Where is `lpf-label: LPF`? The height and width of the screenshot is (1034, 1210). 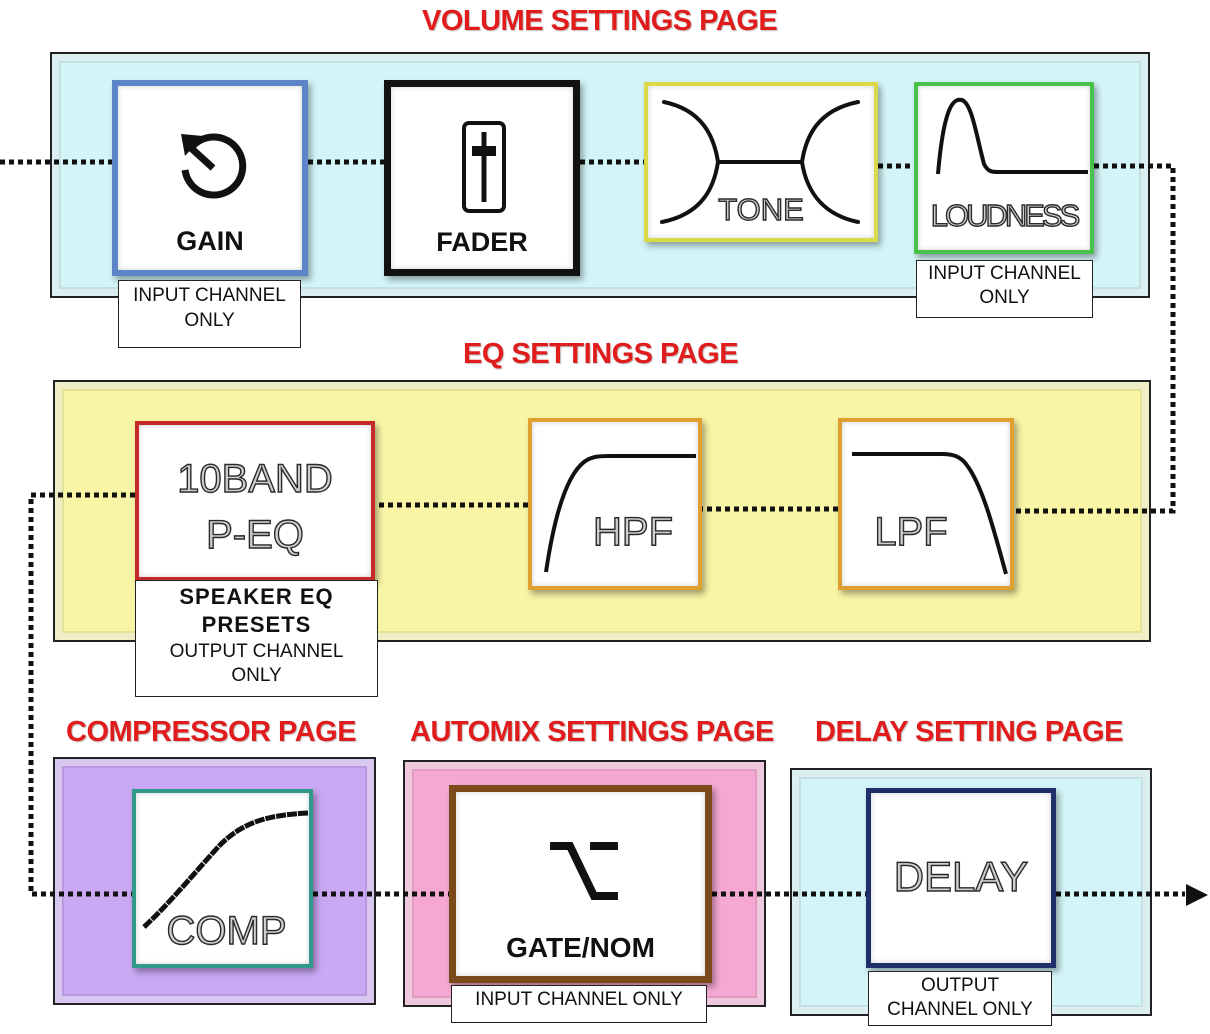
lpf-label: LPF is located at coordinates (911, 531).